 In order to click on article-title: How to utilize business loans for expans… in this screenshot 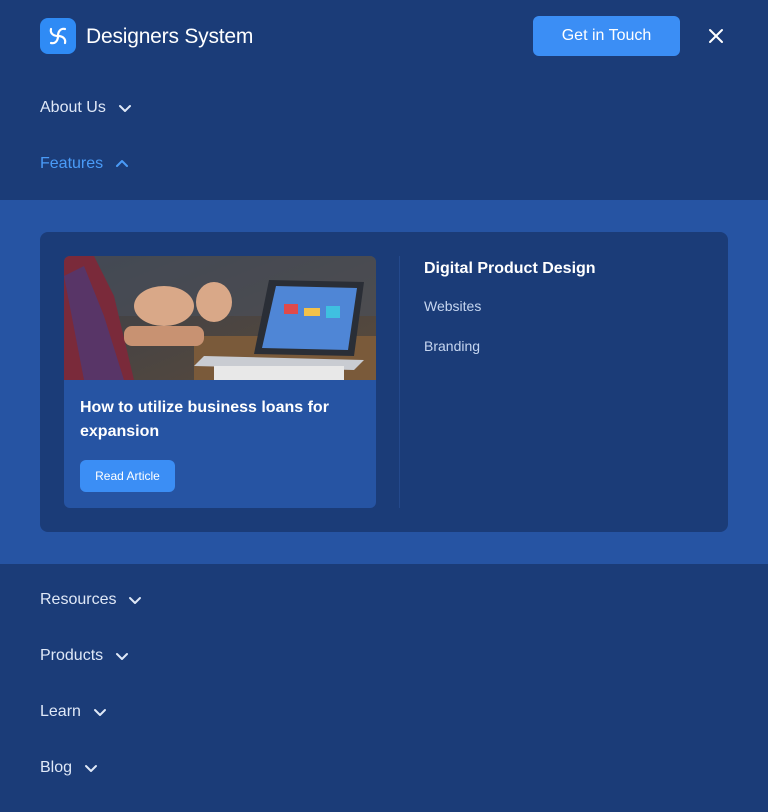, I will do `click(220, 420)`.